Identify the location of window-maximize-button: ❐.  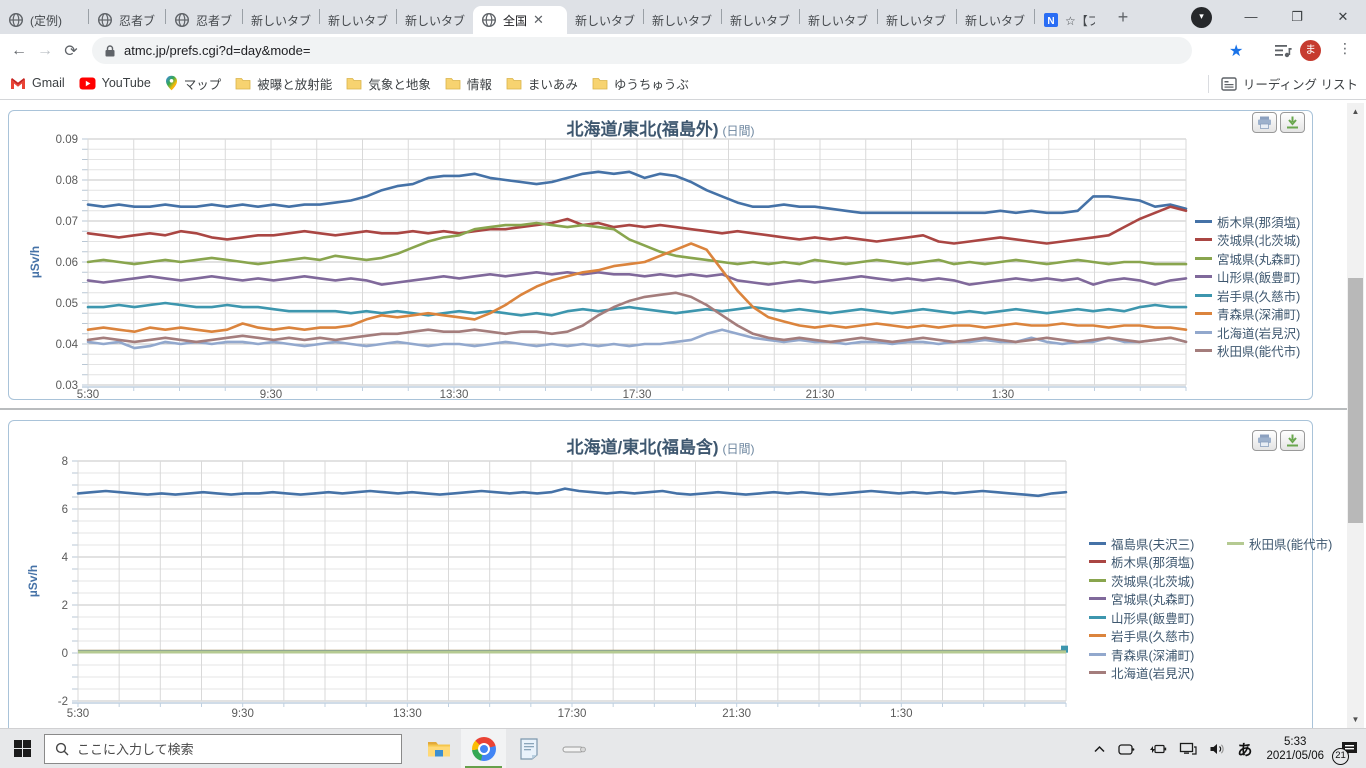
(1297, 16).